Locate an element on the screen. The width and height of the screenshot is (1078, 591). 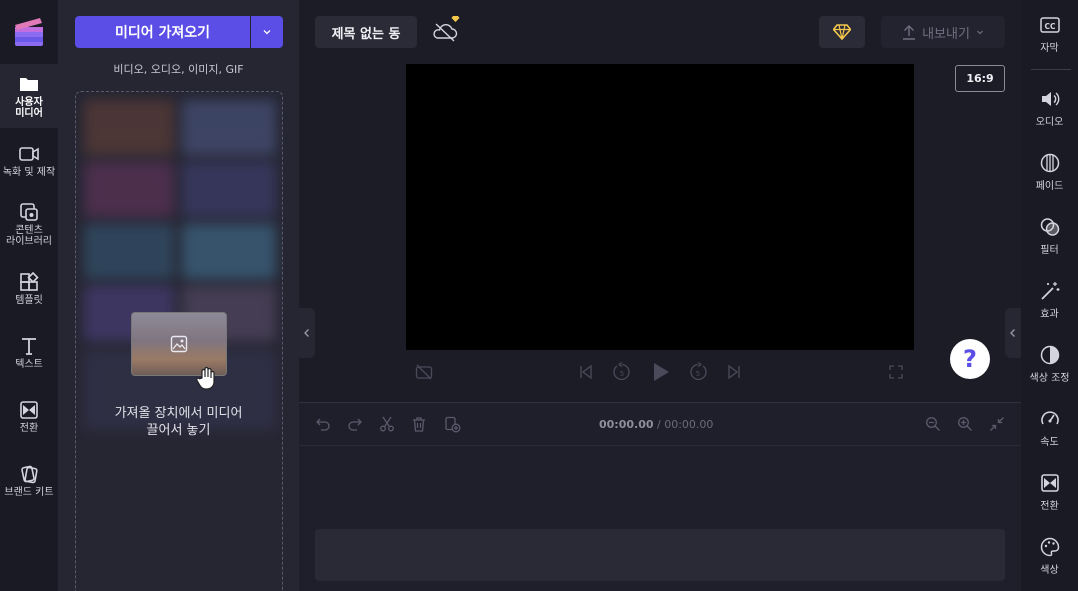
right-item-color: 색상 is located at coordinates (1049, 556).